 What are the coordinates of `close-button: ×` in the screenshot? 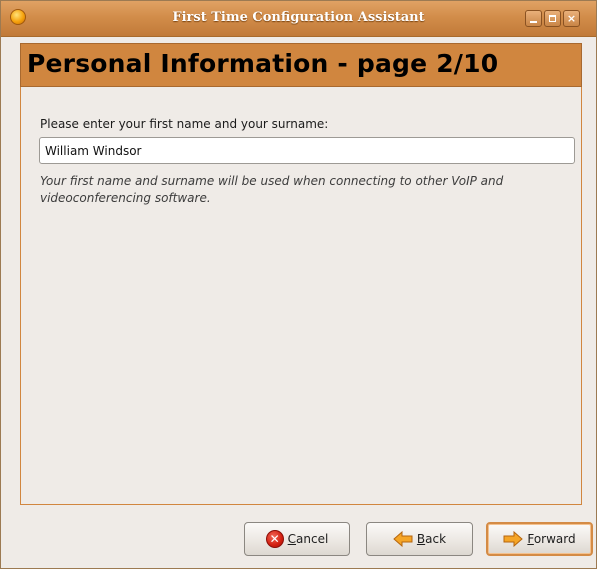 It's located at (571, 18).